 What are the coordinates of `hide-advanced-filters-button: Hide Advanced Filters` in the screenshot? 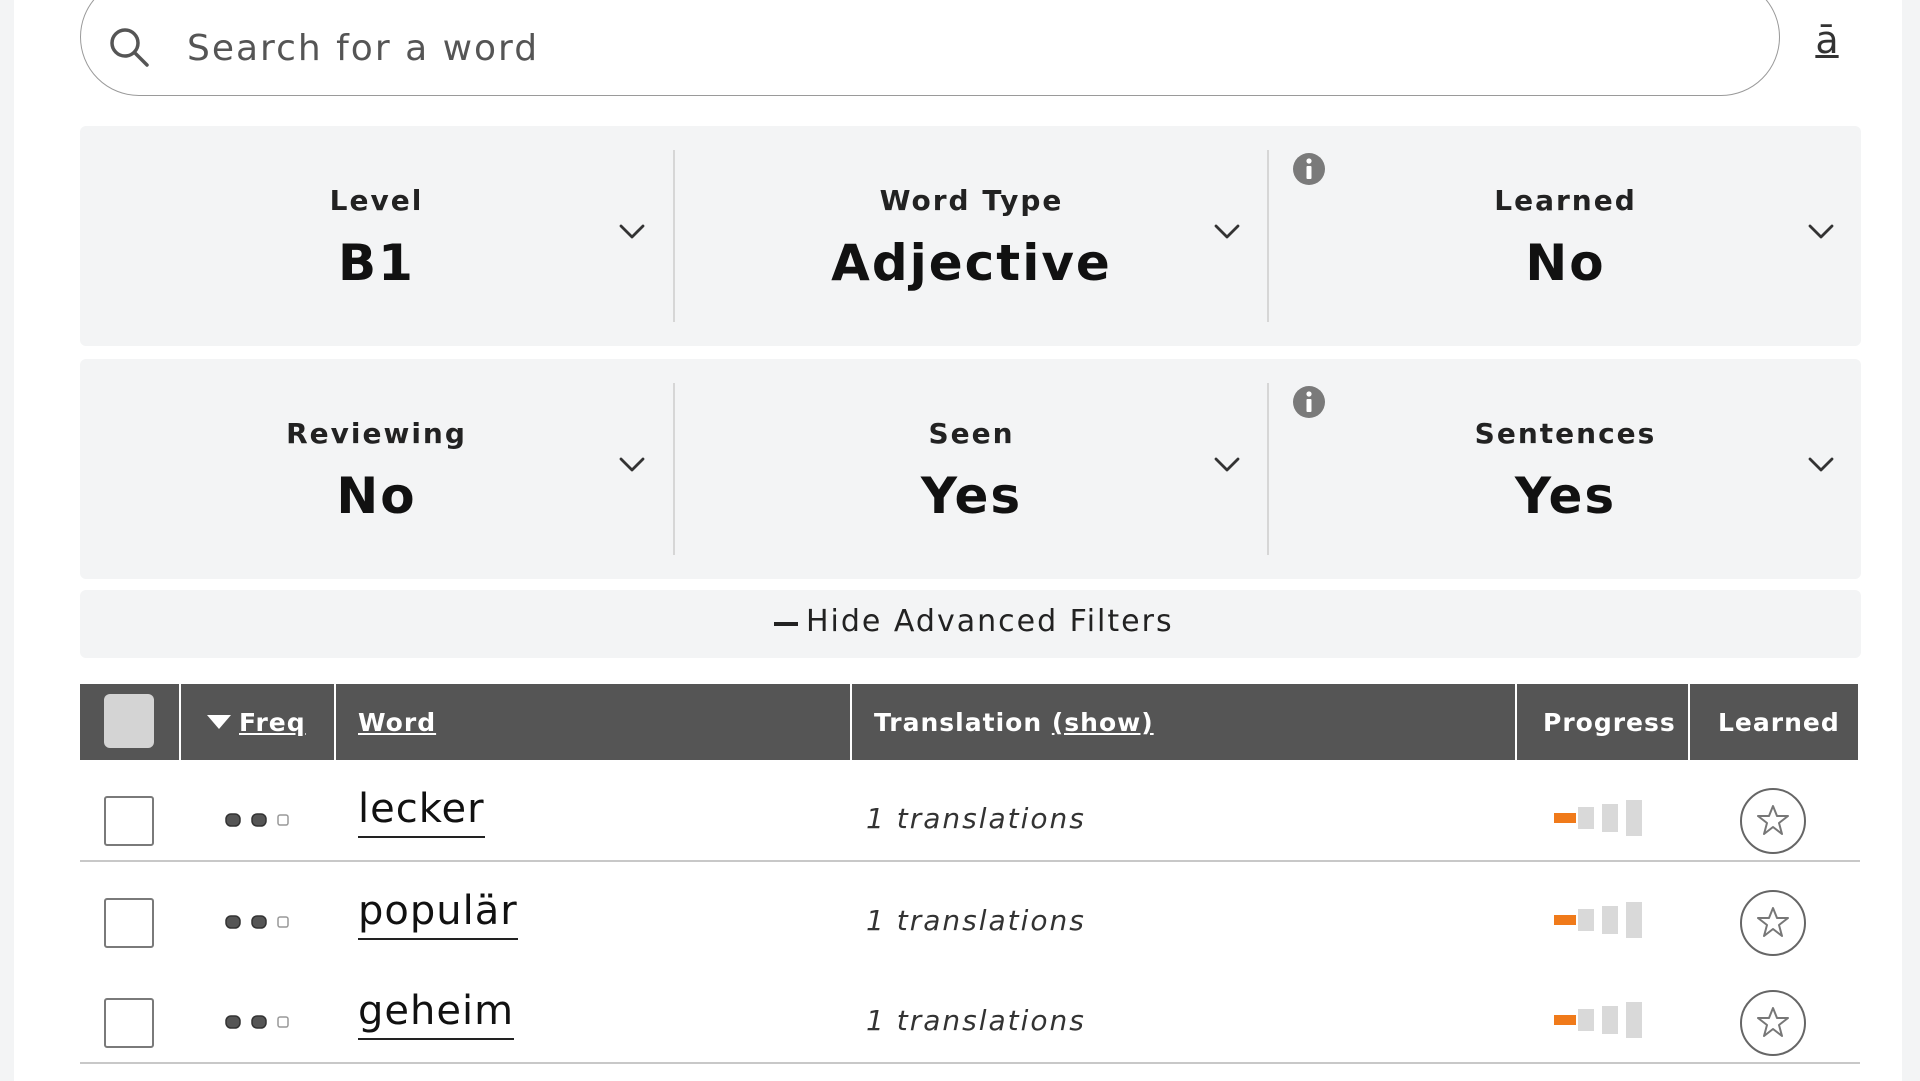 It's located at (970, 624).